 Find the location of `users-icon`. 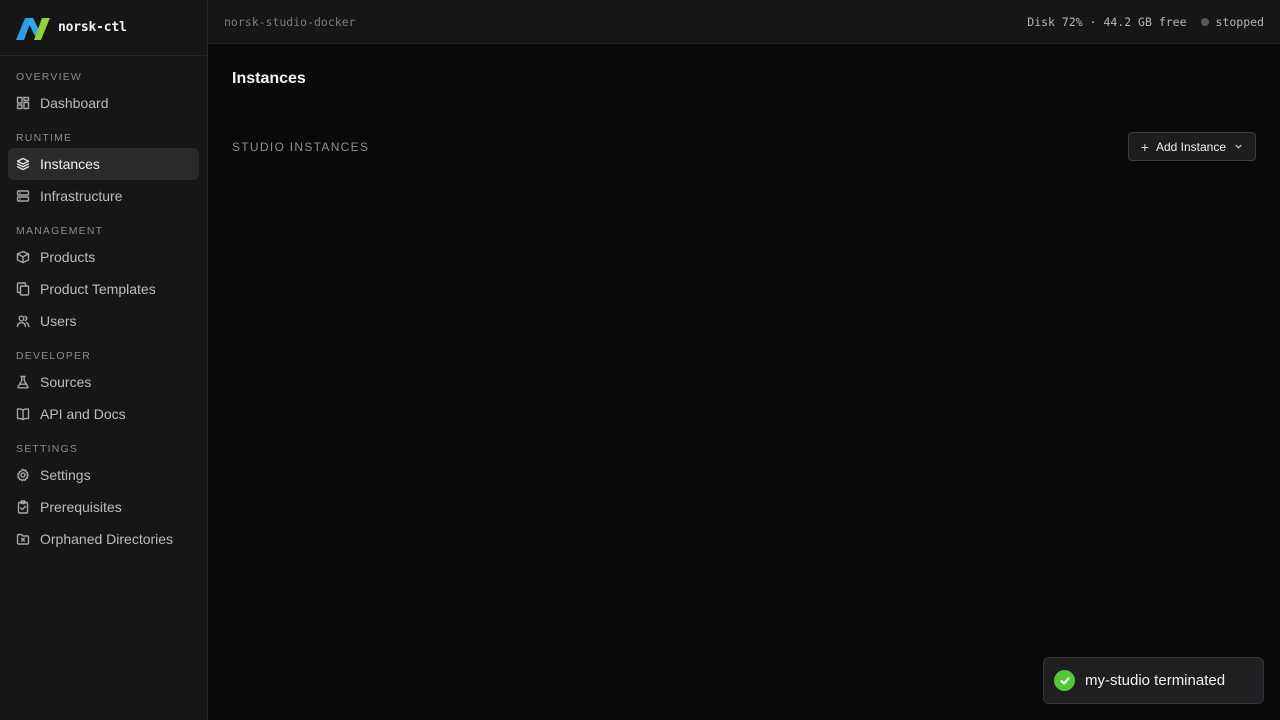

users-icon is located at coordinates (23, 321).